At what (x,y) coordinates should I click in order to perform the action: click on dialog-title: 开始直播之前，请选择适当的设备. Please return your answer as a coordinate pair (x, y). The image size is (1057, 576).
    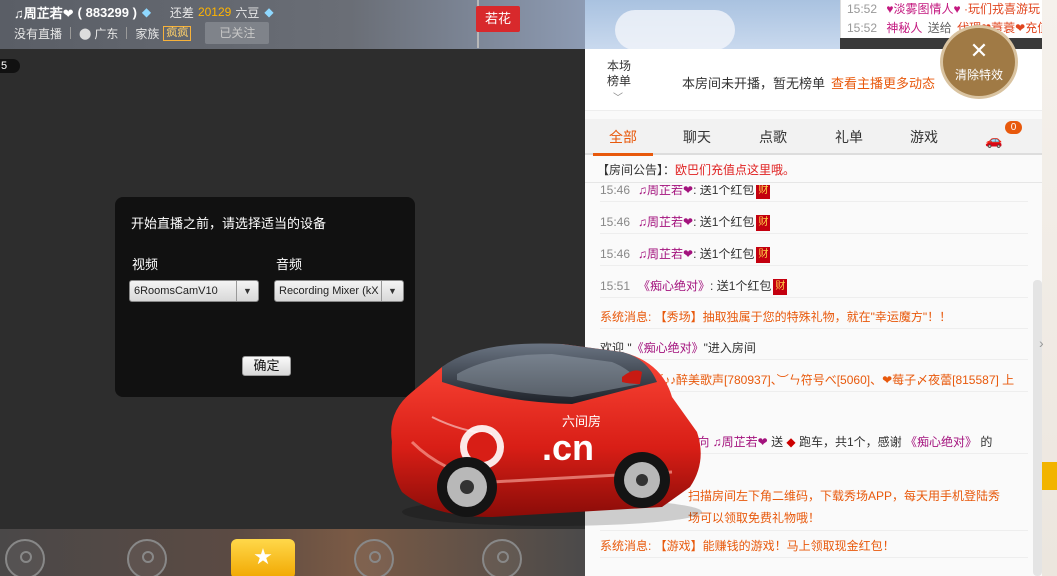
    Looking at the image, I should click on (229, 223).